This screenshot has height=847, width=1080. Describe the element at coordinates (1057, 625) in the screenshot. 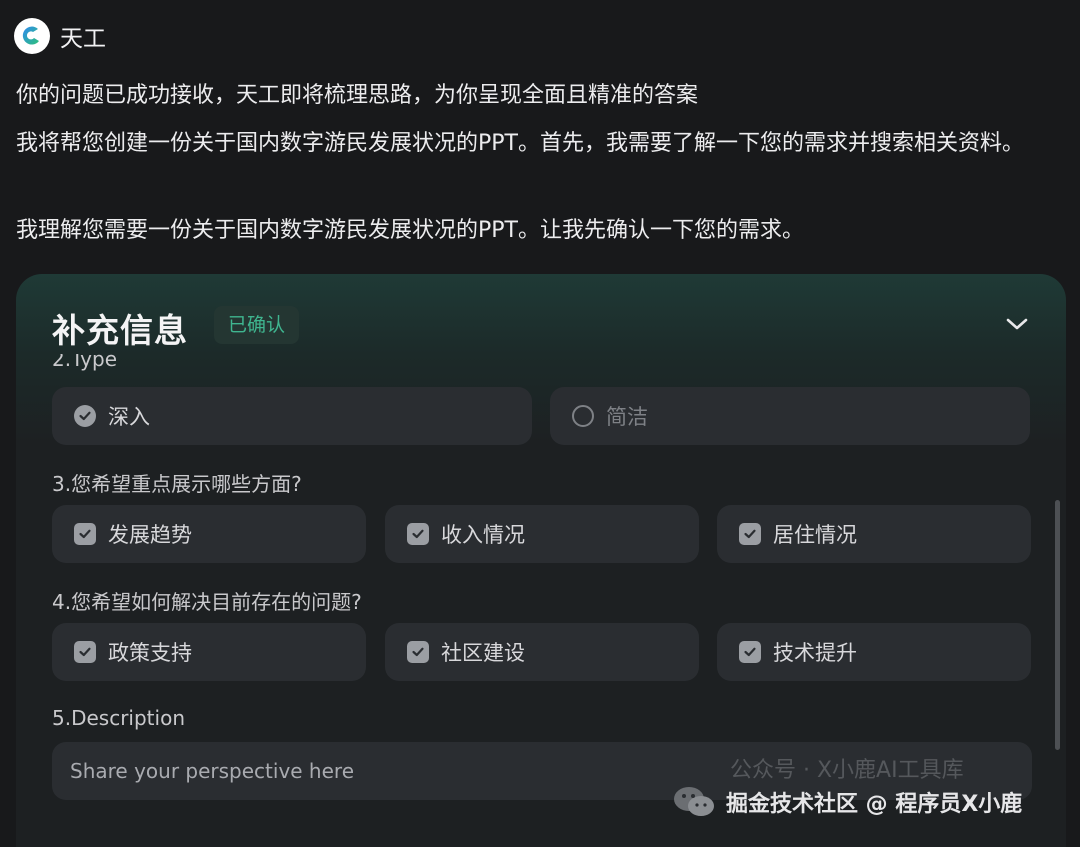

I see `scrollbar` at that location.